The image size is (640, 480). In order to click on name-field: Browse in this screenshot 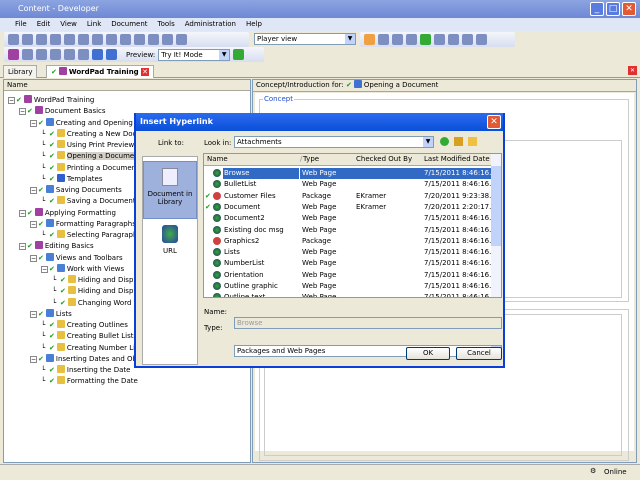, I will do `click(368, 323)`.